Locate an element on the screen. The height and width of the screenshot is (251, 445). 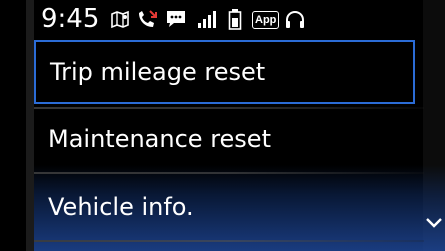
menu-item-label: Trip mileage reset is located at coordinates (158, 72).